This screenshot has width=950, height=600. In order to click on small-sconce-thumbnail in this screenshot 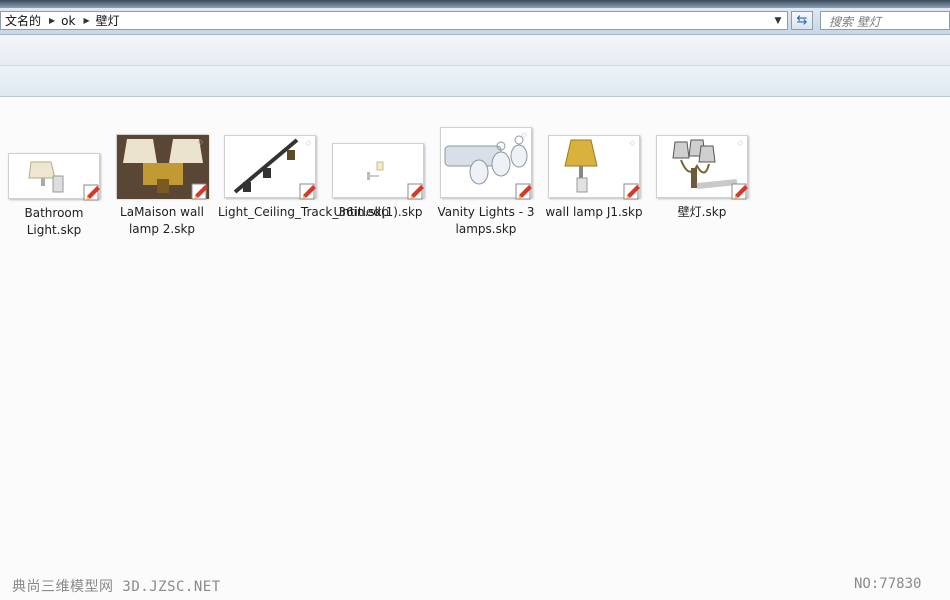, I will do `click(378, 171)`.